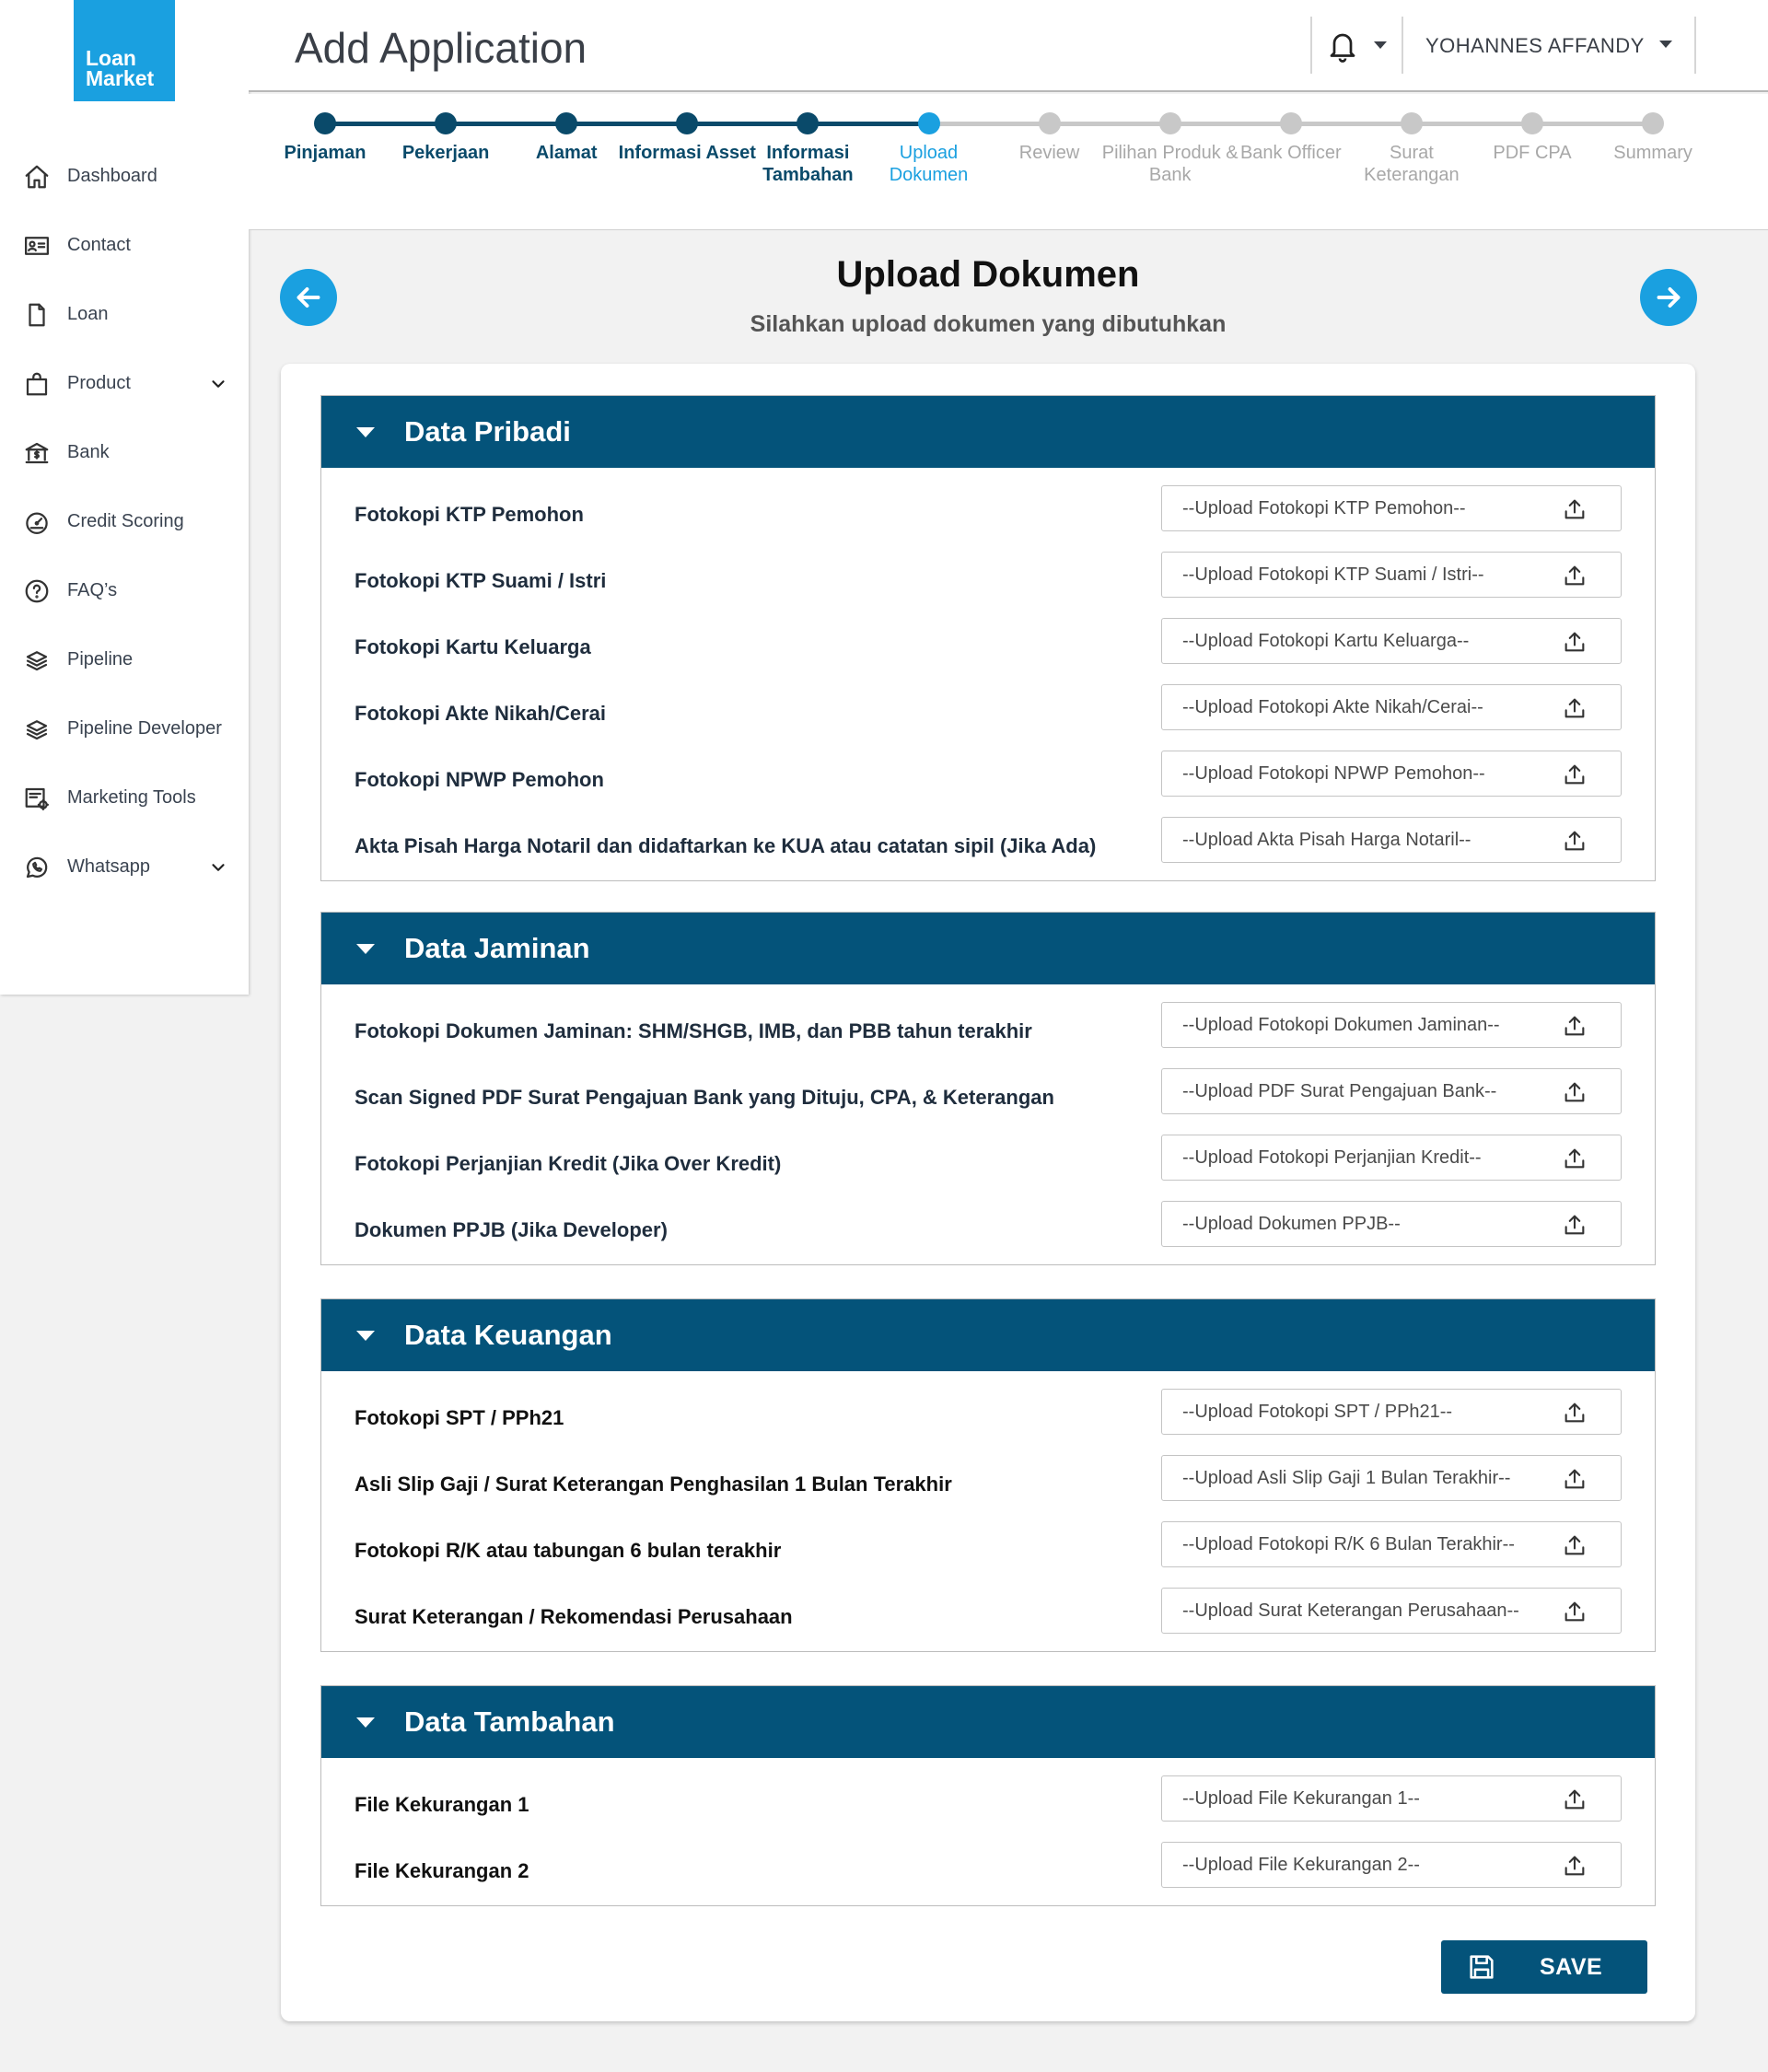 Image resolution: width=1768 pixels, height=2072 pixels. What do you see at coordinates (1532, 138) in the screenshot?
I see `step-pdf-cpa: PDF CPA` at bounding box center [1532, 138].